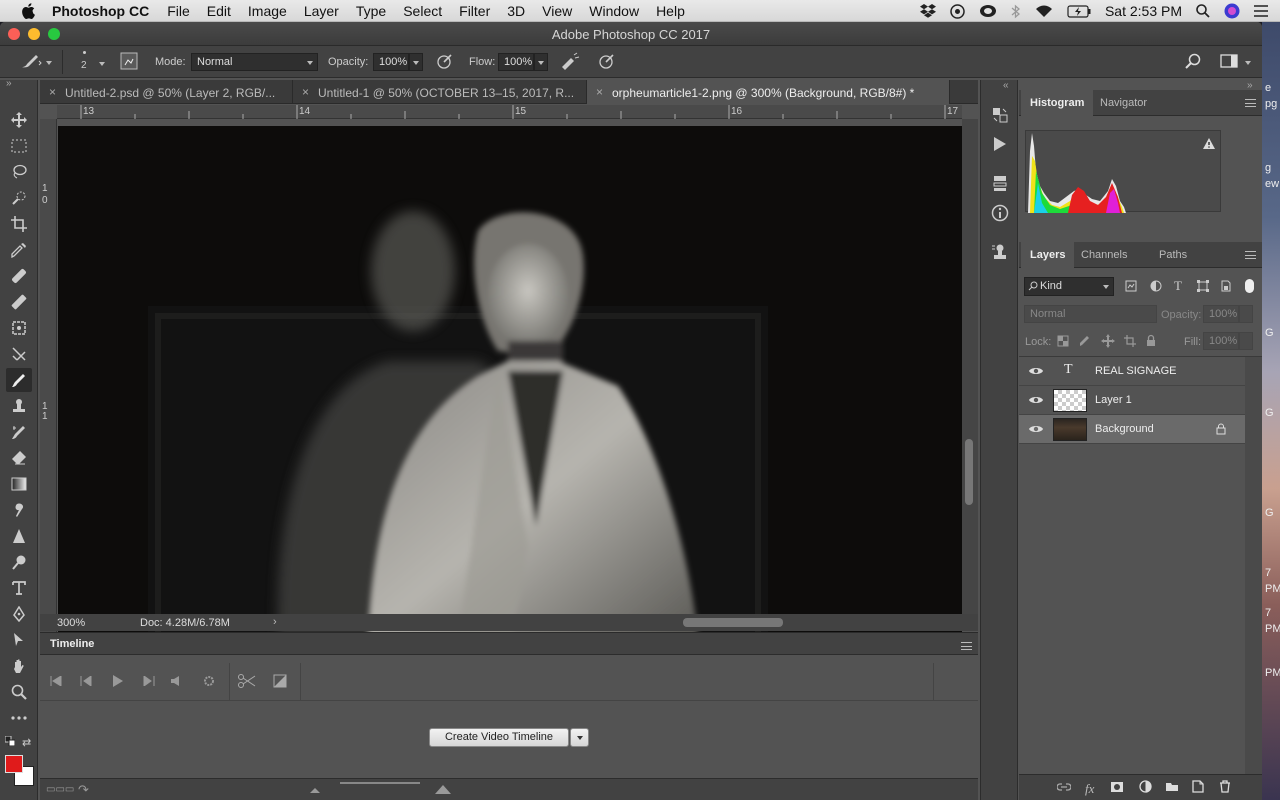 The image size is (1280, 800). What do you see at coordinates (1131, 286) in the screenshot?
I see `filter-pixel-layers-icon` at bounding box center [1131, 286].